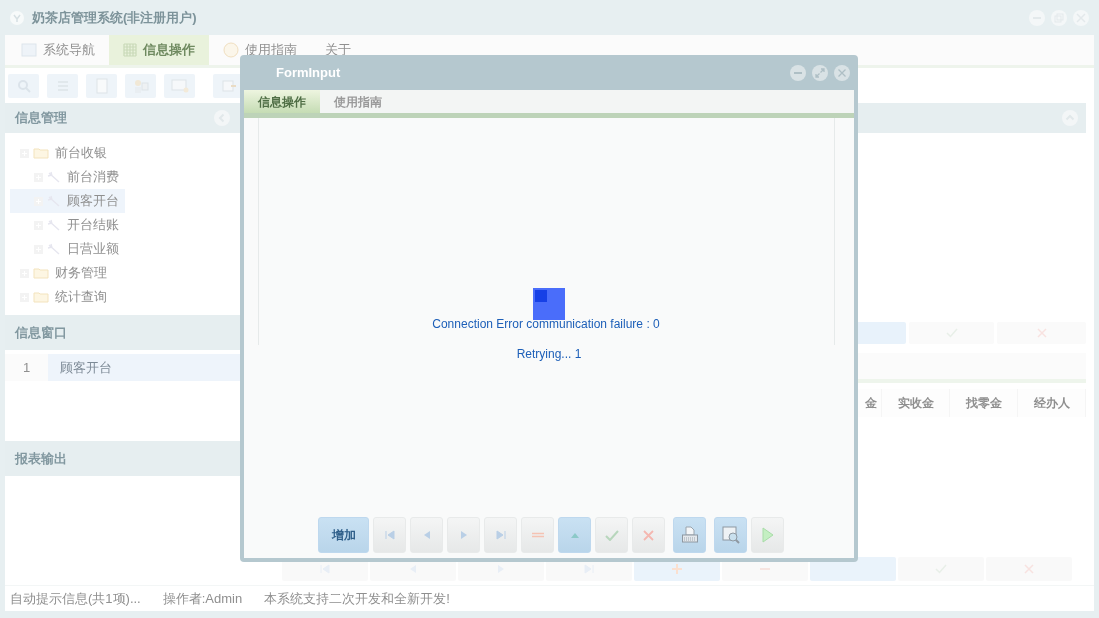 The height and width of the screenshot is (618, 1099). Describe the element at coordinates (546, 324) in the screenshot. I see `error-message: Connection Error communication failure : 0` at that location.